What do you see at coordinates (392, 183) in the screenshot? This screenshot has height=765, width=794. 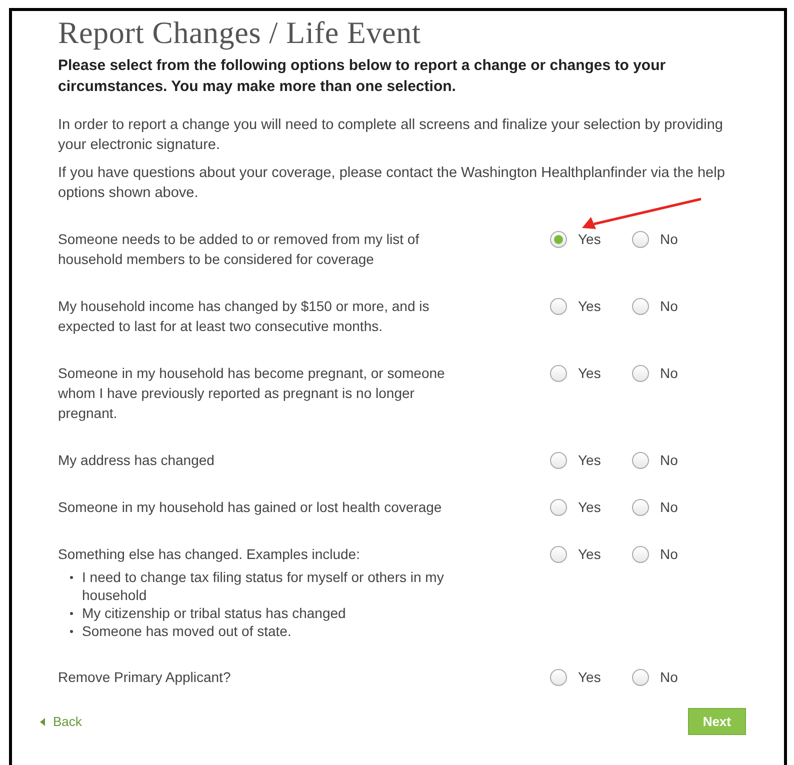 I see `info-paragraph: If you have questions about your coverage, please contact the Washington Healthplanfinder via the help options shown above.` at bounding box center [392, 183].